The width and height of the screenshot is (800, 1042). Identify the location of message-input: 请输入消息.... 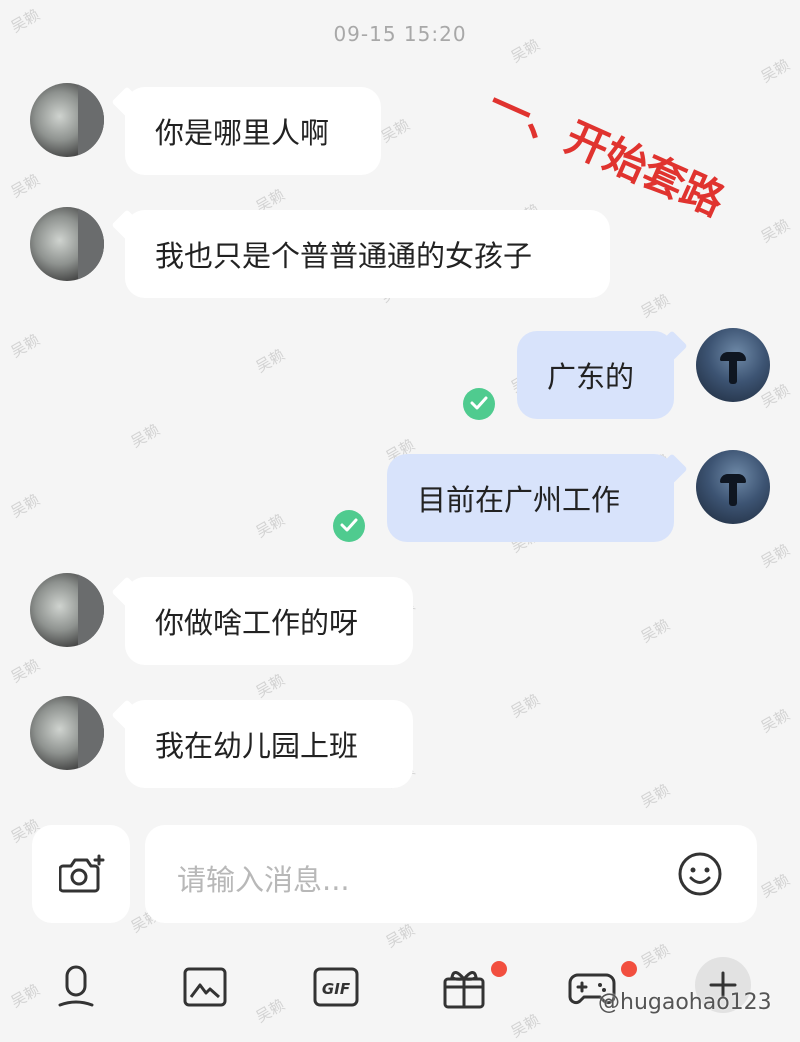
(451, 874).